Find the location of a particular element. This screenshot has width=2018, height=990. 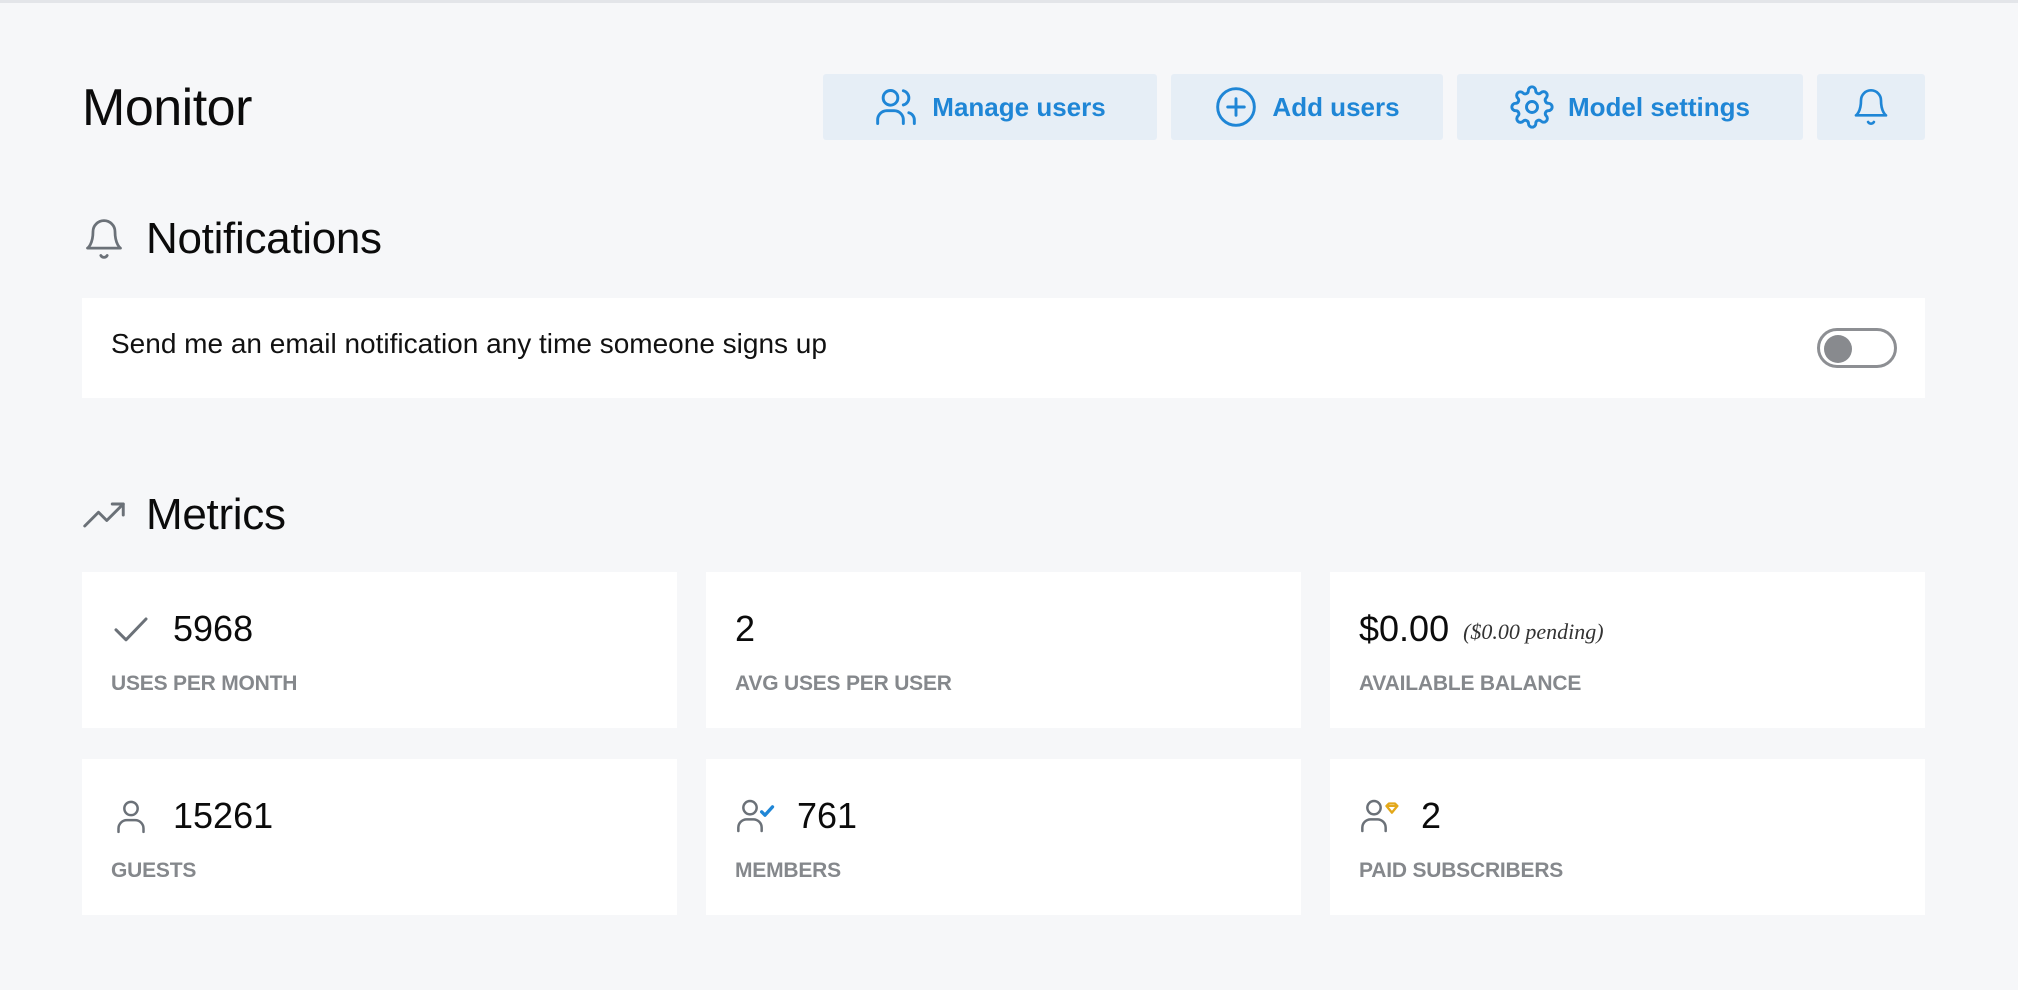

guests-card: 15261 GUESTS is located at coordinates (379, 837).